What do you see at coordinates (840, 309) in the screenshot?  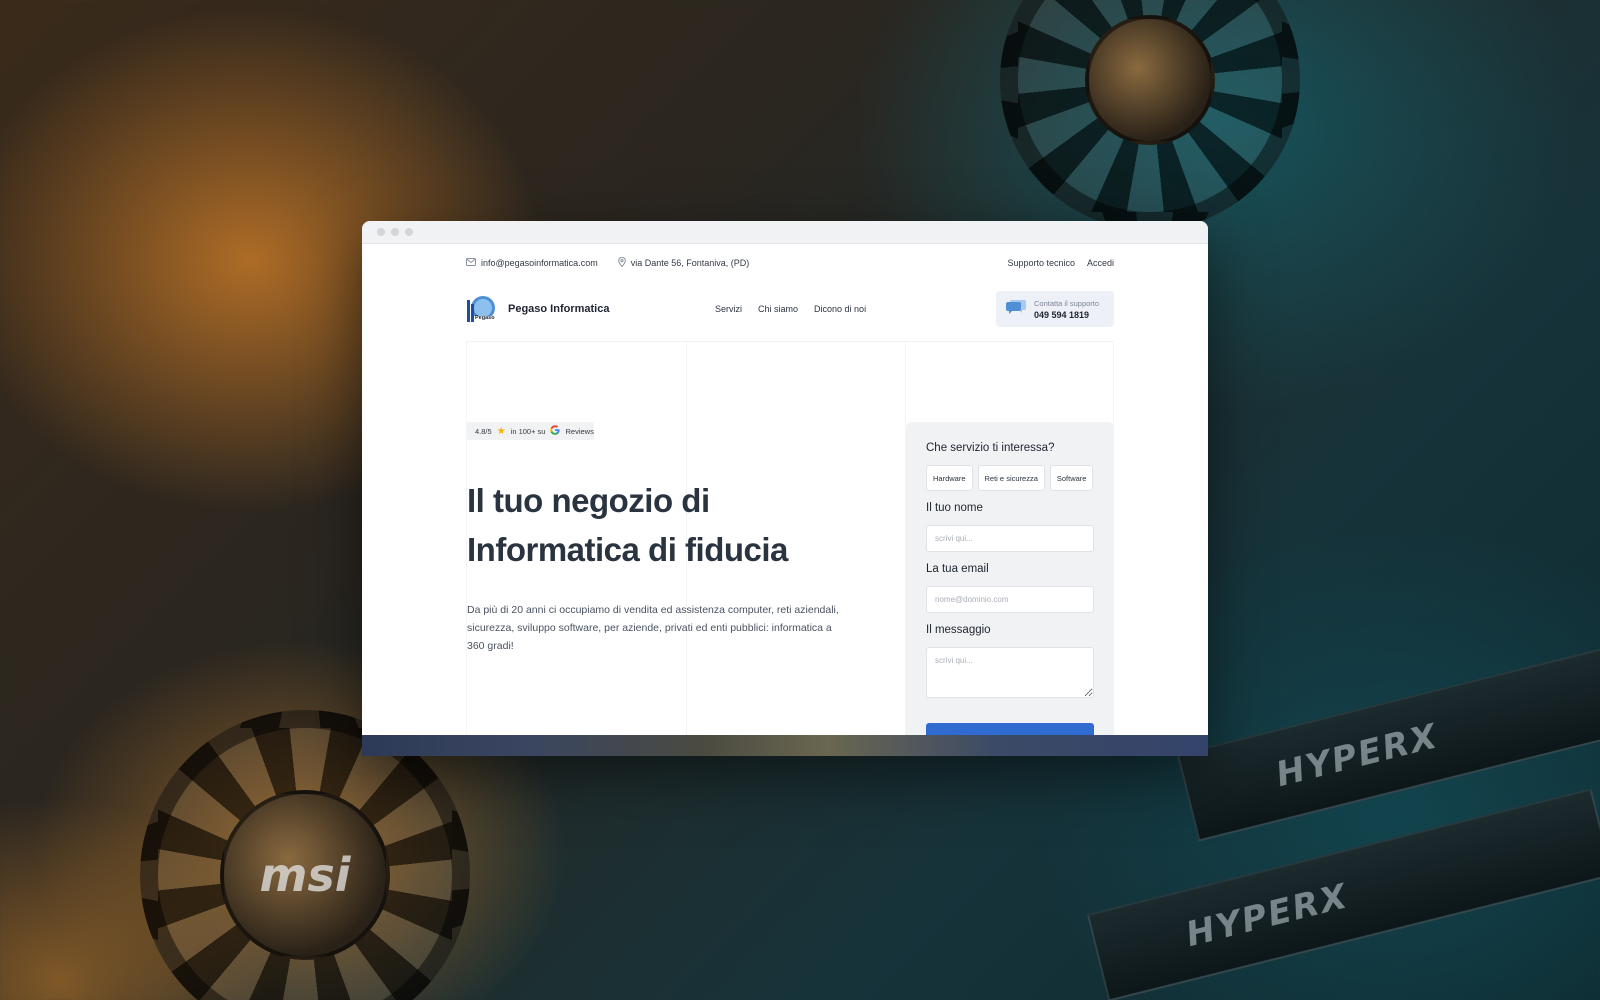 I see `menu-item-dicono-di-noi: Dicono di noi` at bounding box center [840, 309].